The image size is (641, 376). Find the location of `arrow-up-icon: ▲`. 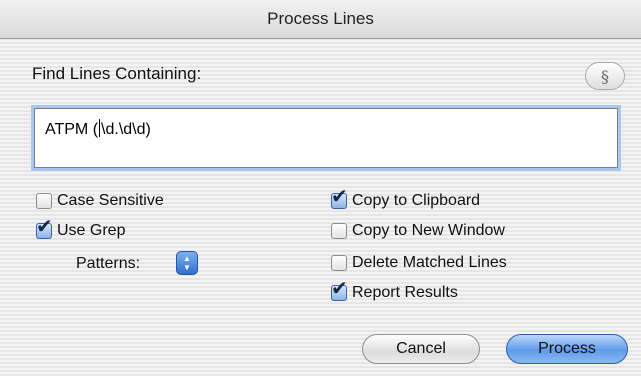

arrow-up-icon: ▲ is located at coordinates (187, 258).